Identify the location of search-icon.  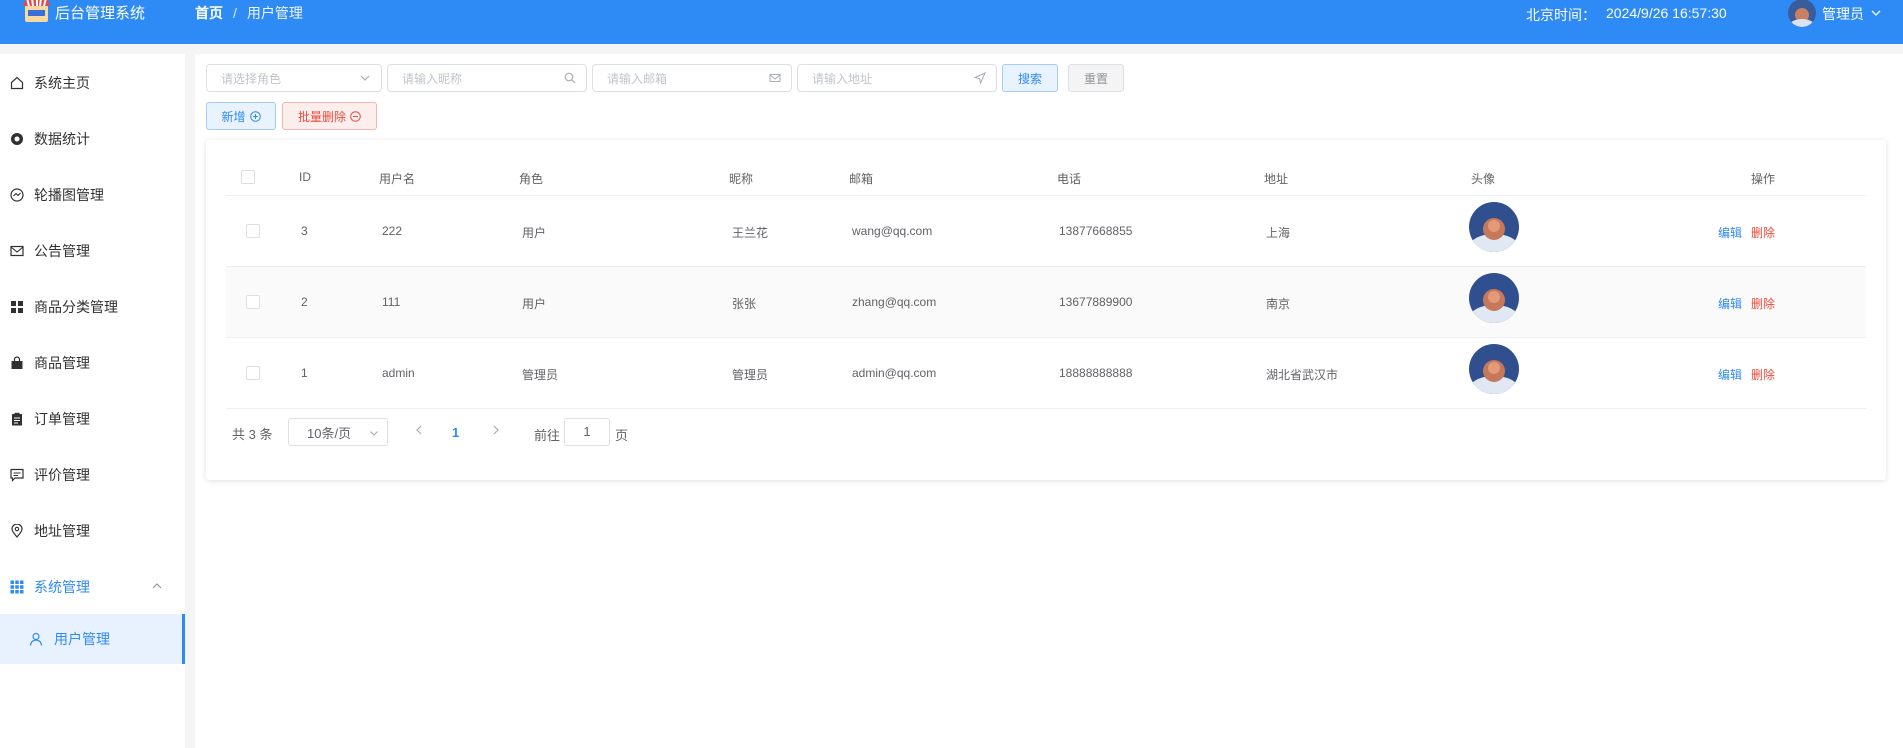
(570, 78).